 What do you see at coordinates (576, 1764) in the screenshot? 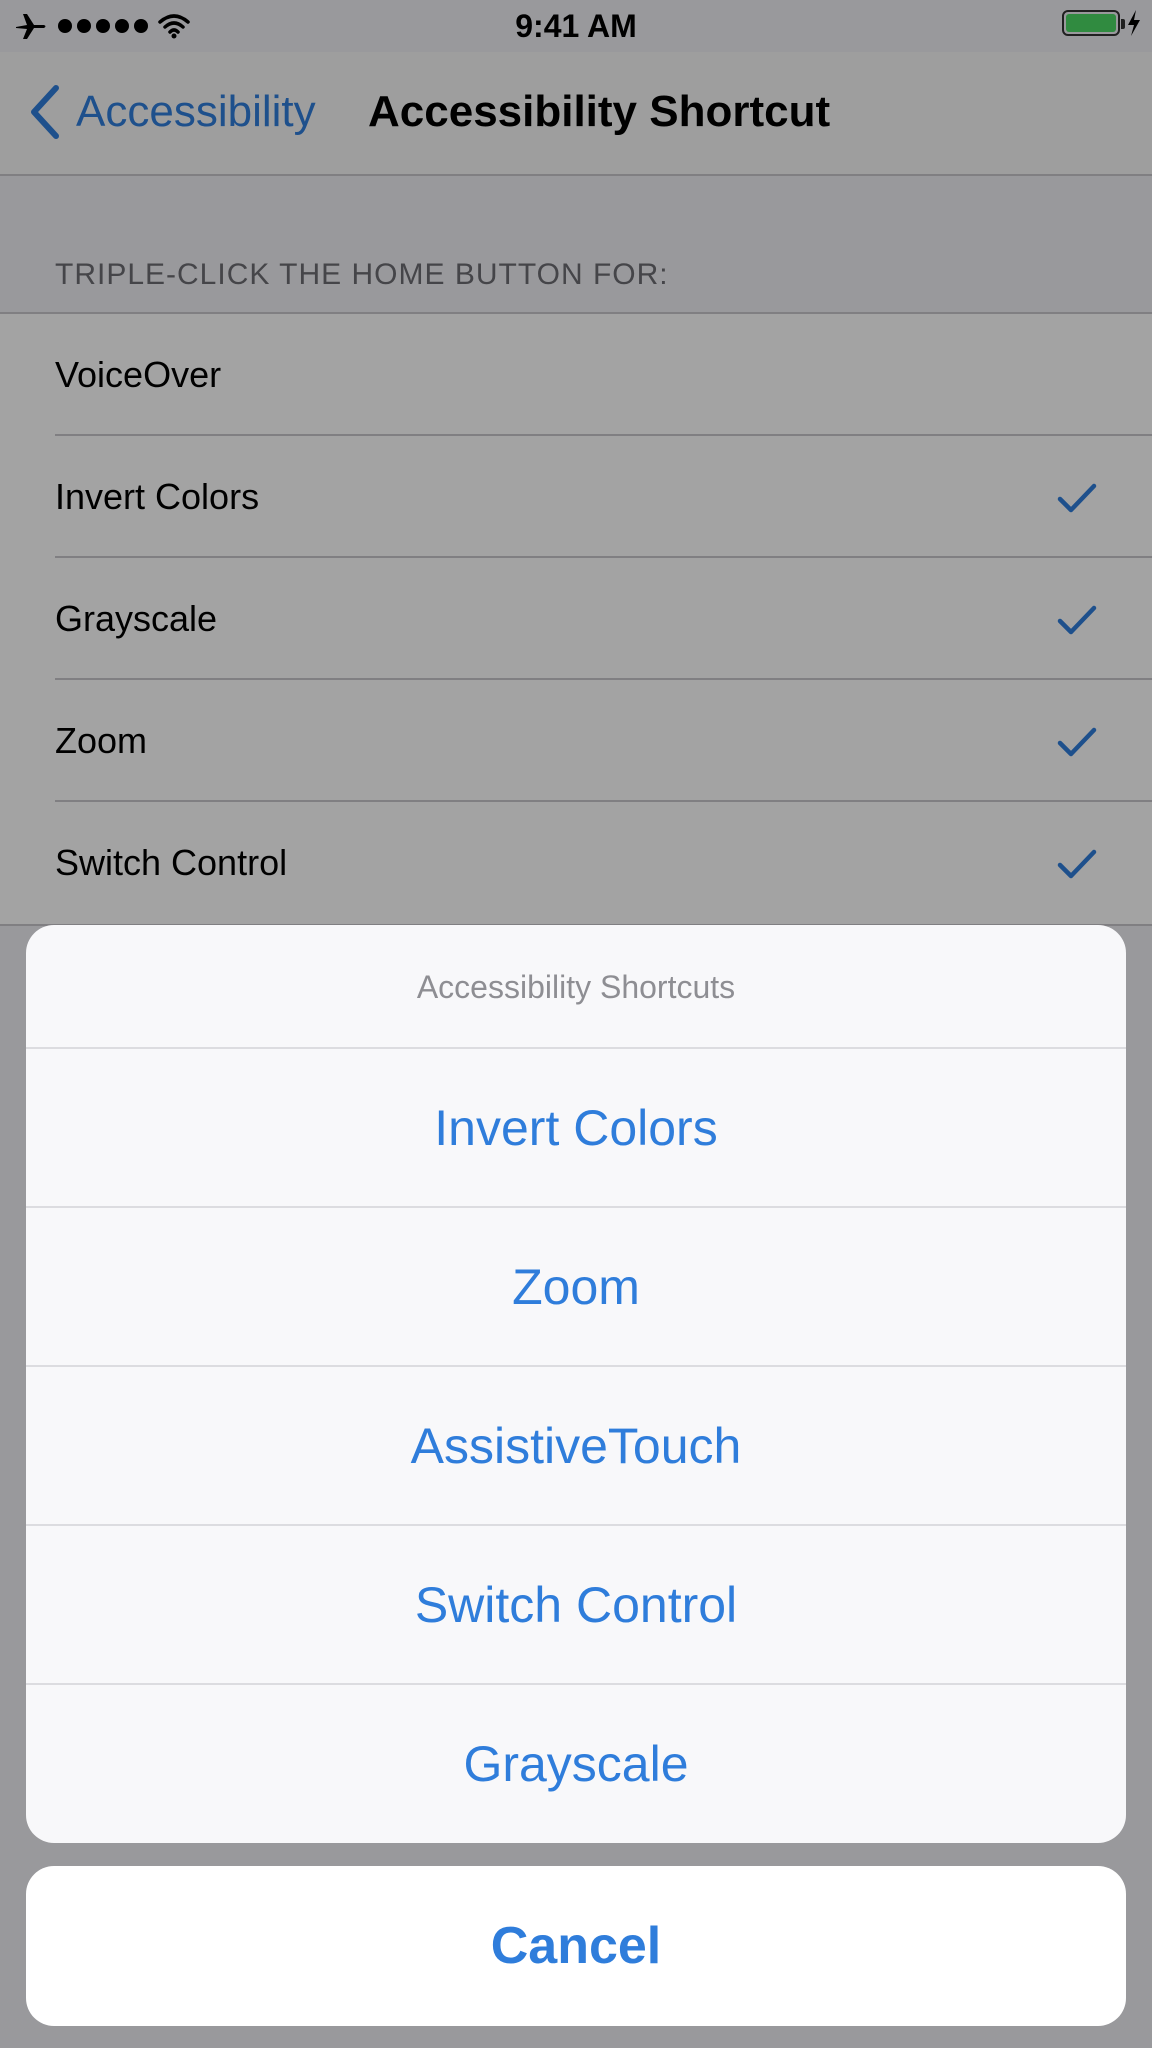
I see `action-grayscale: Grayscale` at bounding box center [576, 1764].